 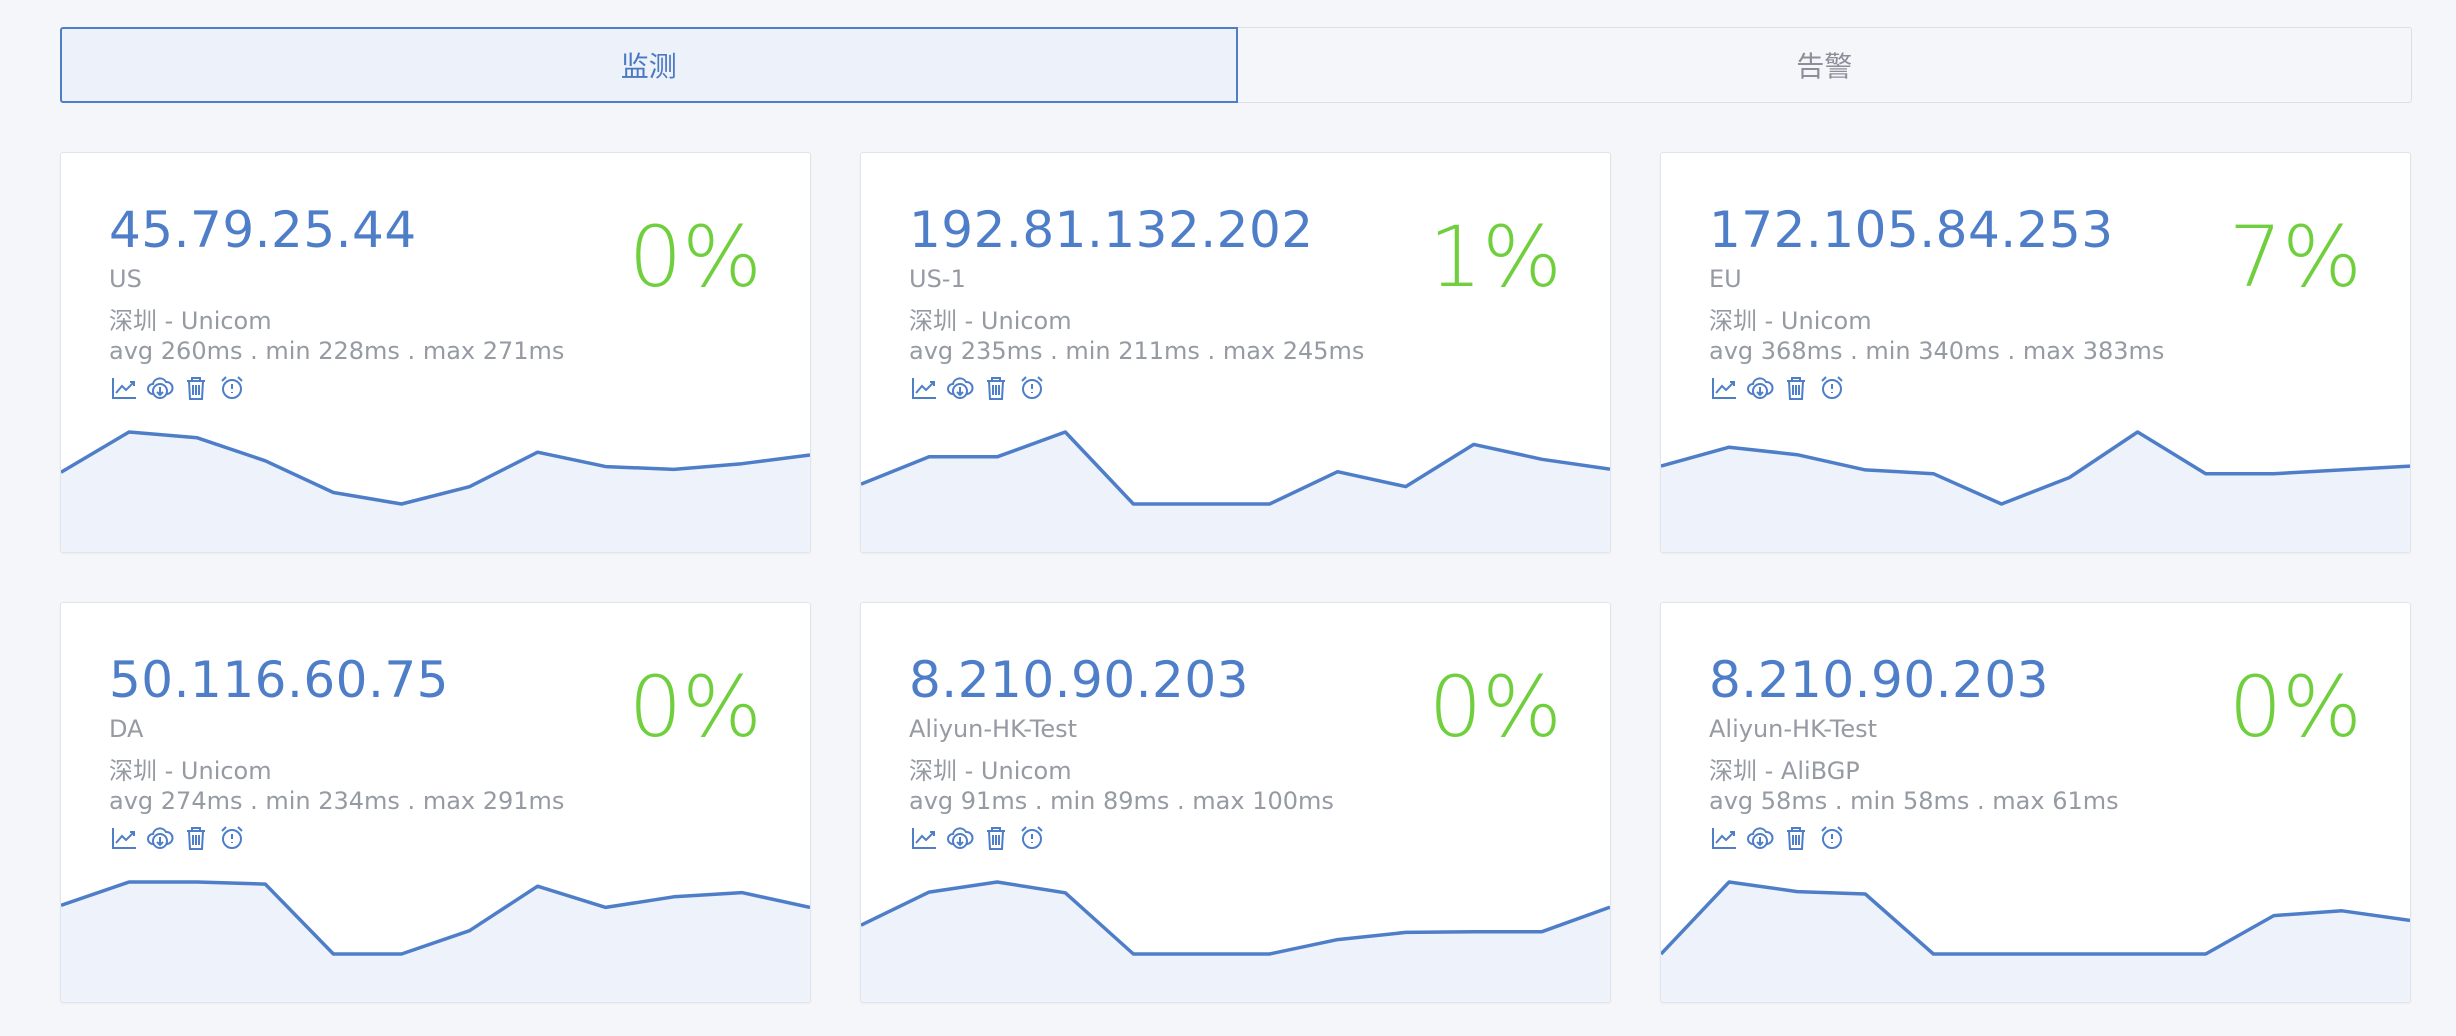 I want to click on card-latency-stats: avg 91ms . min 89ms . max 100ms, so click(x=1121, y=801).